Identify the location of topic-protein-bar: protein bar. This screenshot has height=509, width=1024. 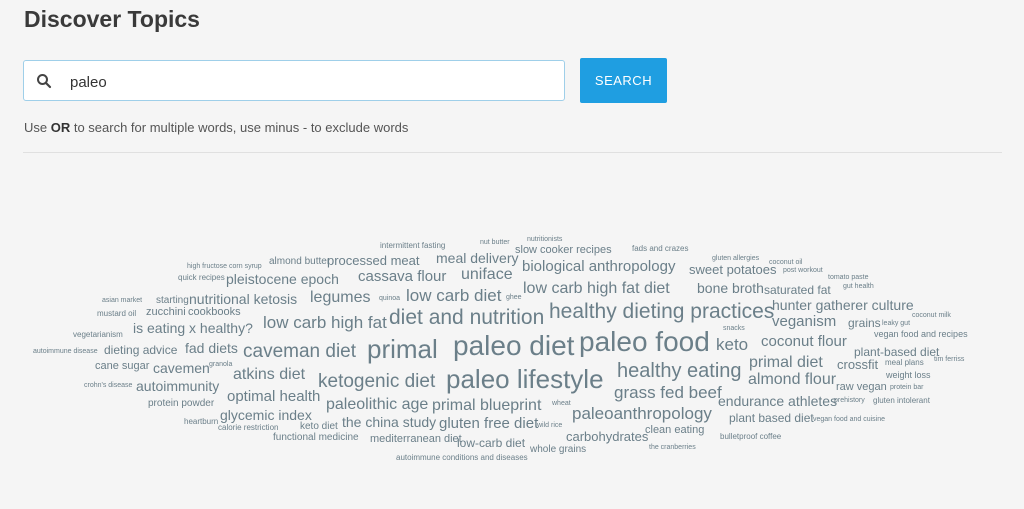
(906, 387).